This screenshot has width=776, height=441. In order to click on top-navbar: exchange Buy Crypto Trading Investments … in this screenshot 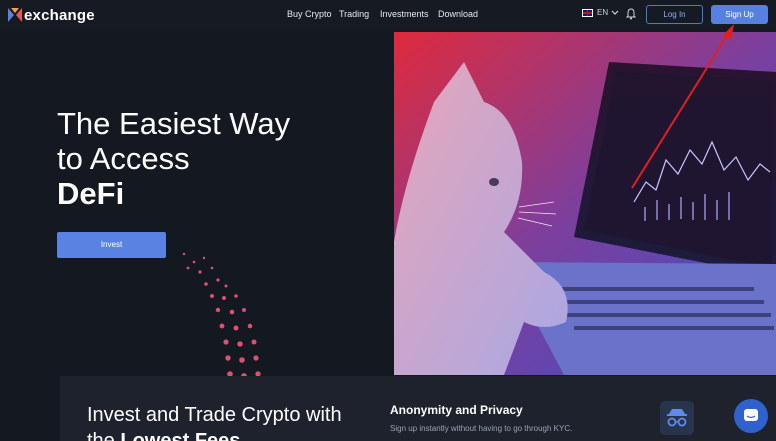, I will do `click(388, 15)`.